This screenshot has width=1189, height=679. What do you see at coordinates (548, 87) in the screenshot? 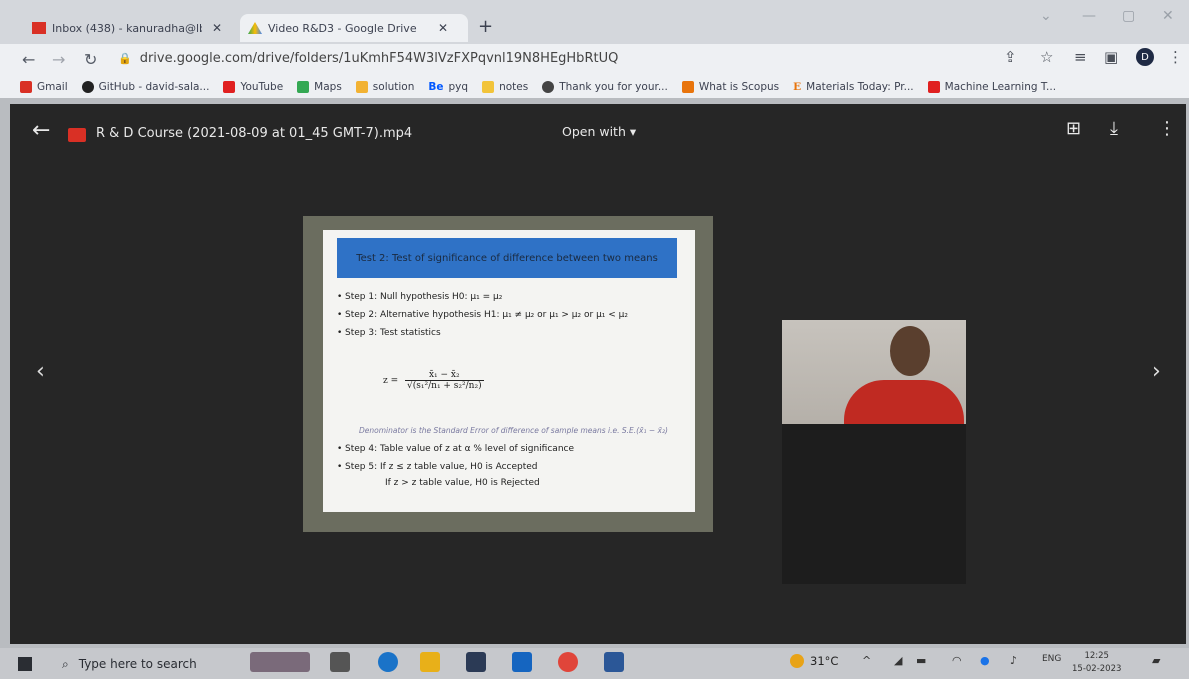
I see `globe-icon` at bounding box center [548, 87].